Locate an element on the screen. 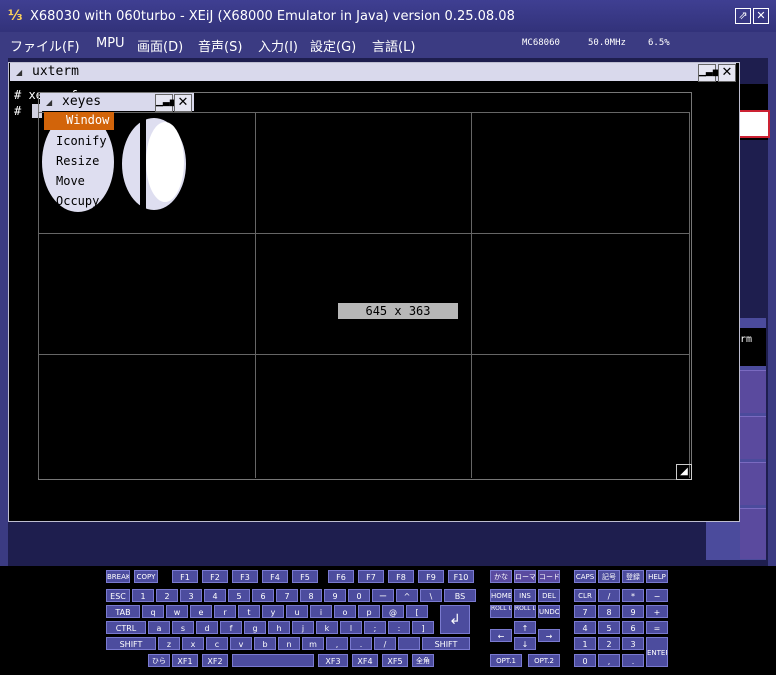  resize-handle-icon: ◢ is located at coordinates (684, 472).